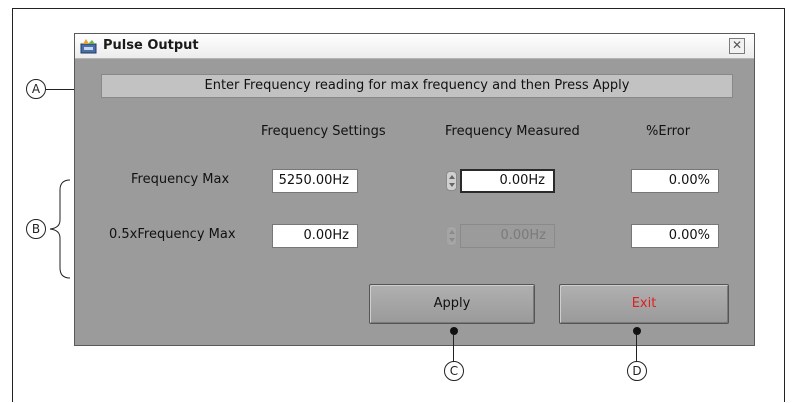 This screenshot has width=797, height=403. I want to click on callout-c-leader, so click(453, 348).